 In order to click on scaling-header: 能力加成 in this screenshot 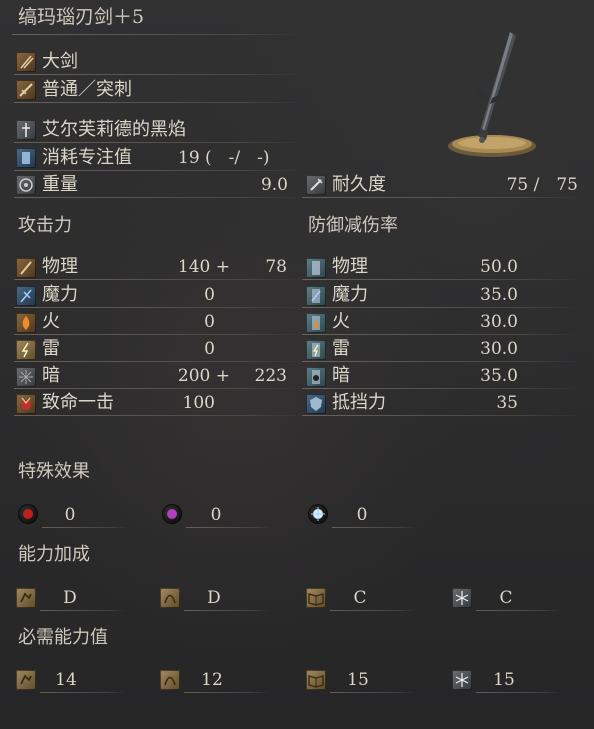, I will do `click(54, 554)`.